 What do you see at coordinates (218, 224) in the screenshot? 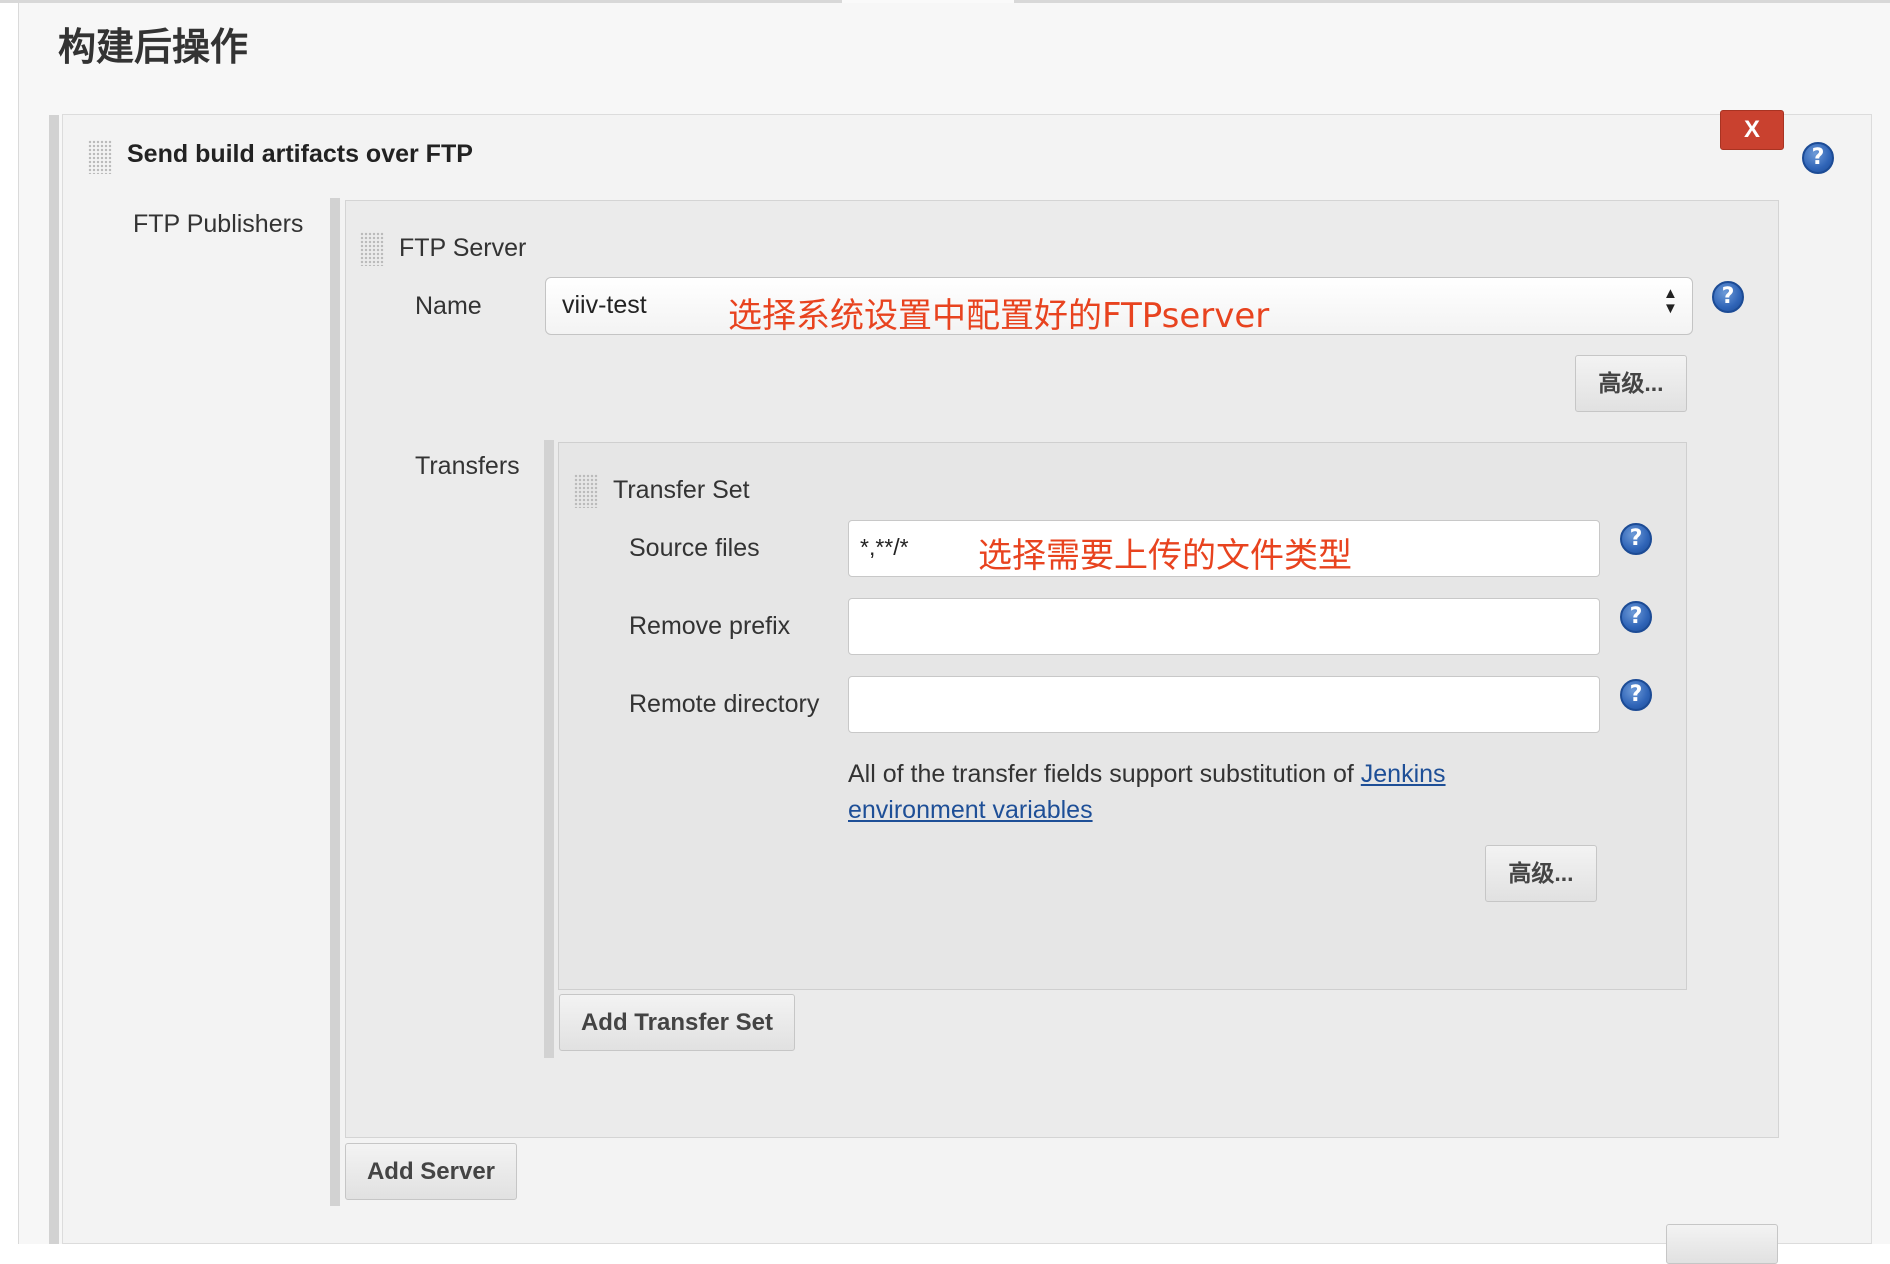
I see `ftp-publishers-label: FTP Publishers` at bounding box center [218, 224].